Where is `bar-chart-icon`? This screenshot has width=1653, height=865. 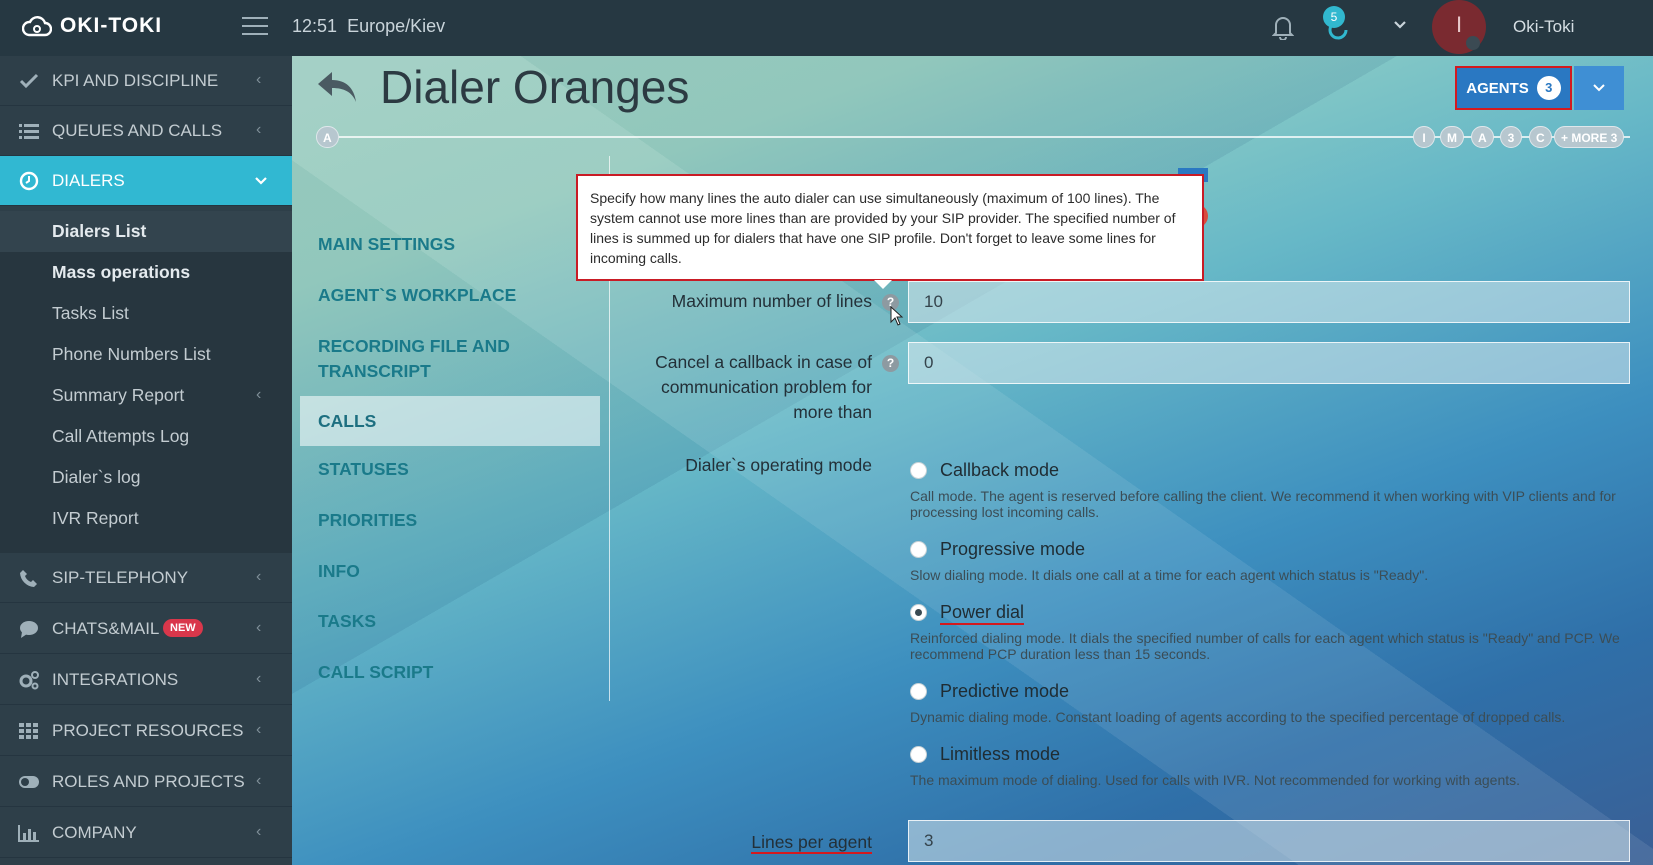 bar-chart-icon is located at coordinates (28, 833).